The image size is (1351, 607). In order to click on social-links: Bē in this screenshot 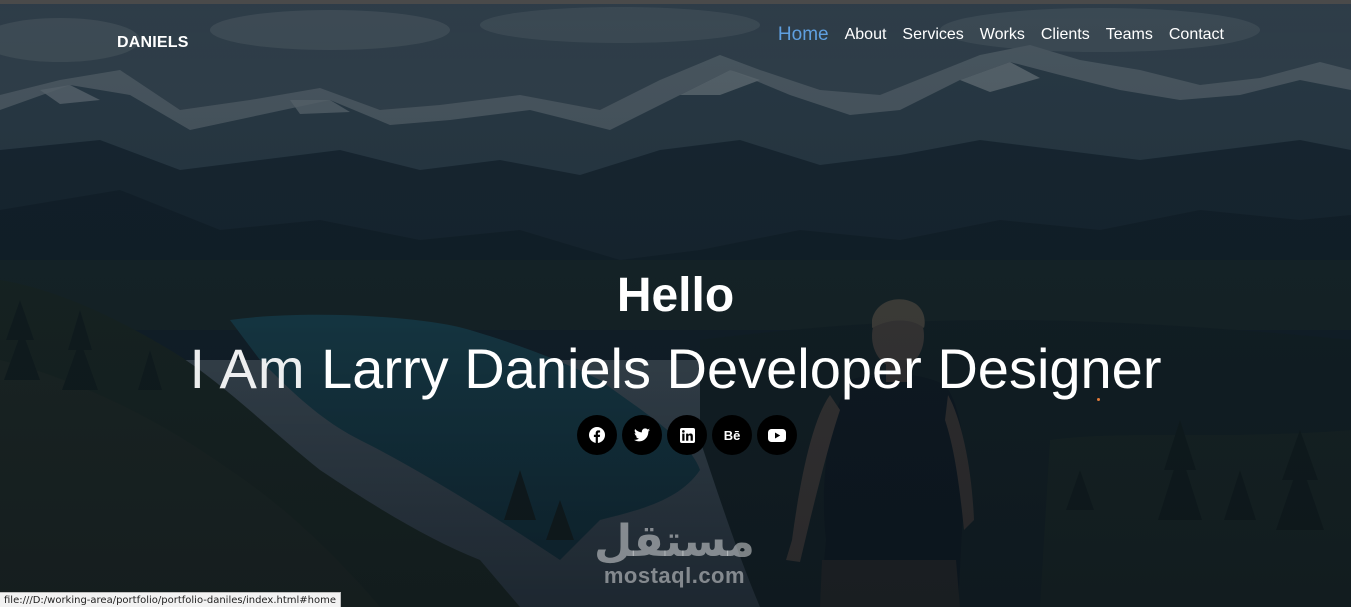, I will do `click(687, 435)`.